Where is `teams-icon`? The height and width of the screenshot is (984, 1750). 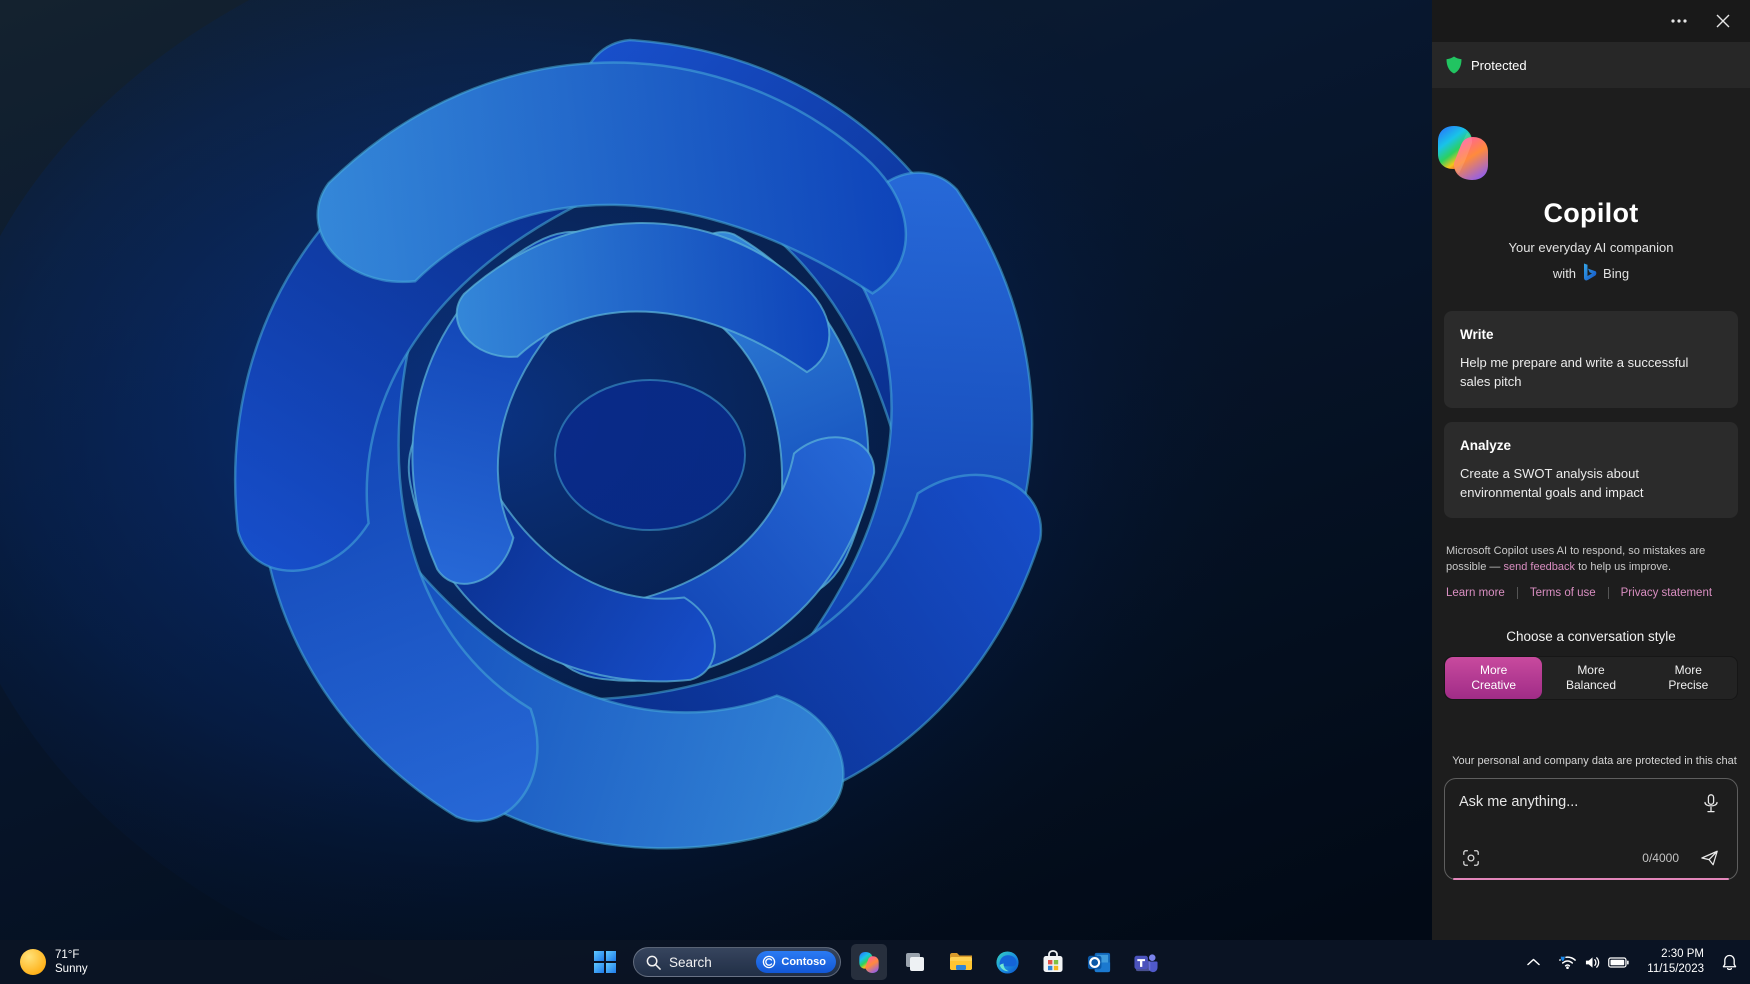
teams-icon is located at coordinates (1145, 962).